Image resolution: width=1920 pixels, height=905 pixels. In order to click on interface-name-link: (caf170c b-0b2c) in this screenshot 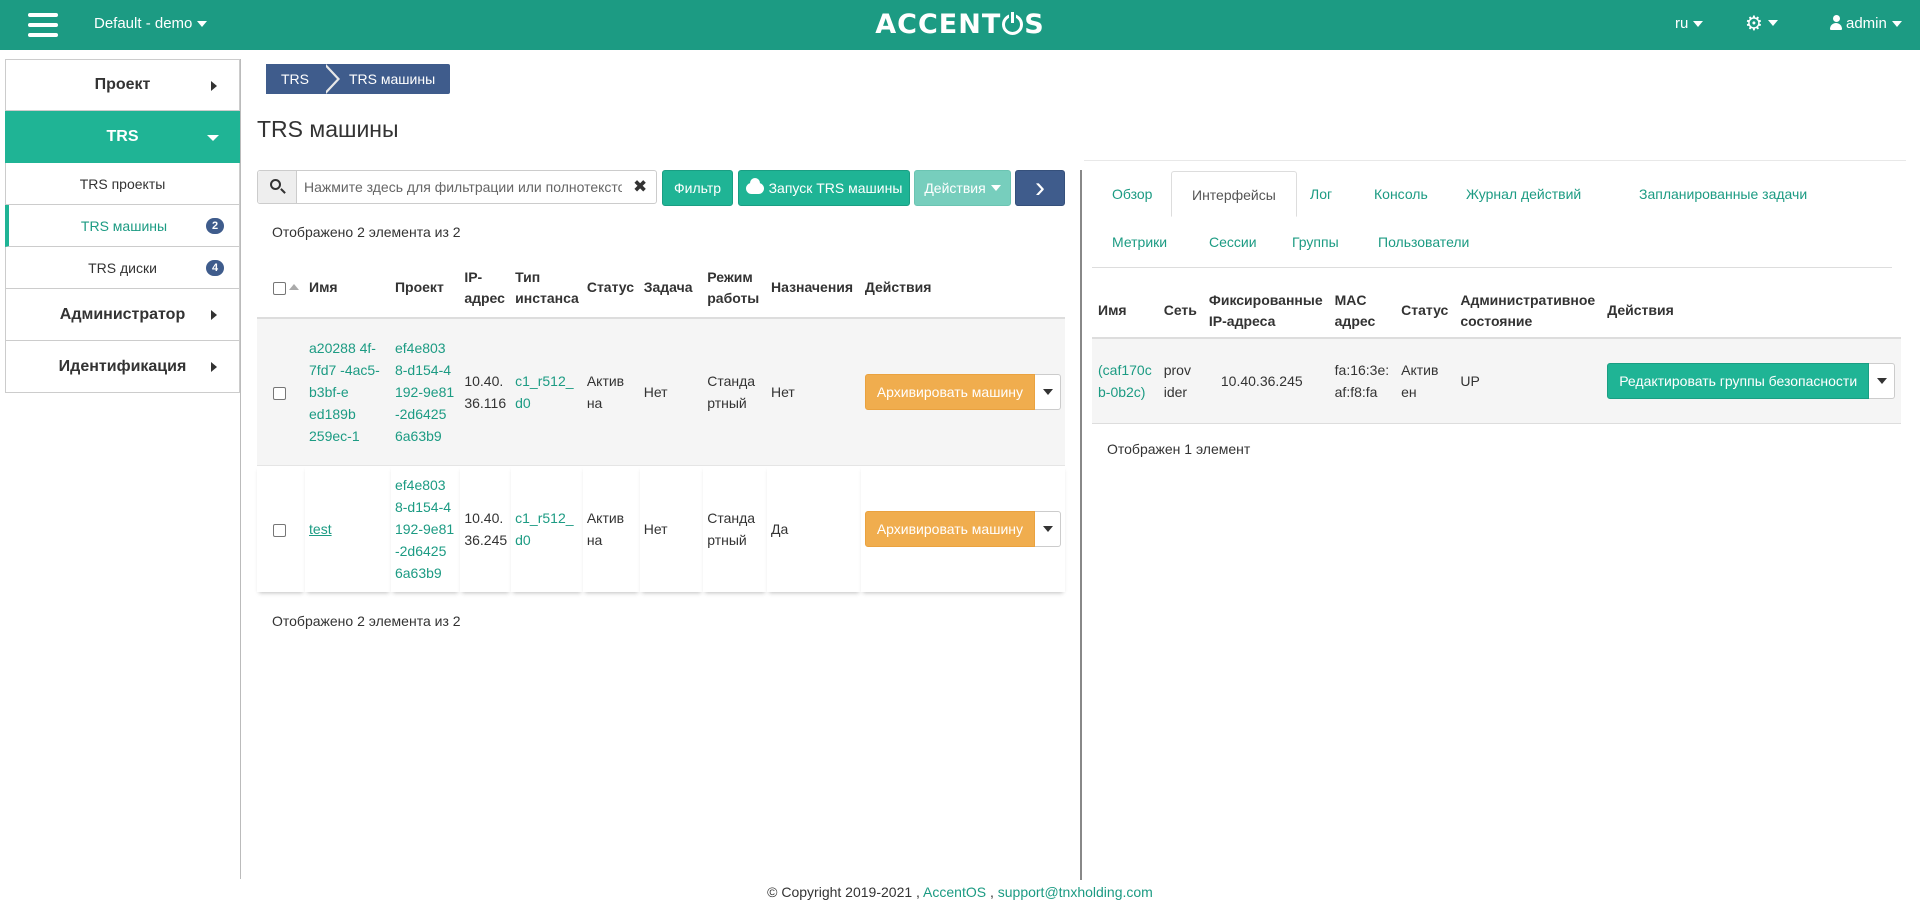, I will do `click(1125, 381)`.